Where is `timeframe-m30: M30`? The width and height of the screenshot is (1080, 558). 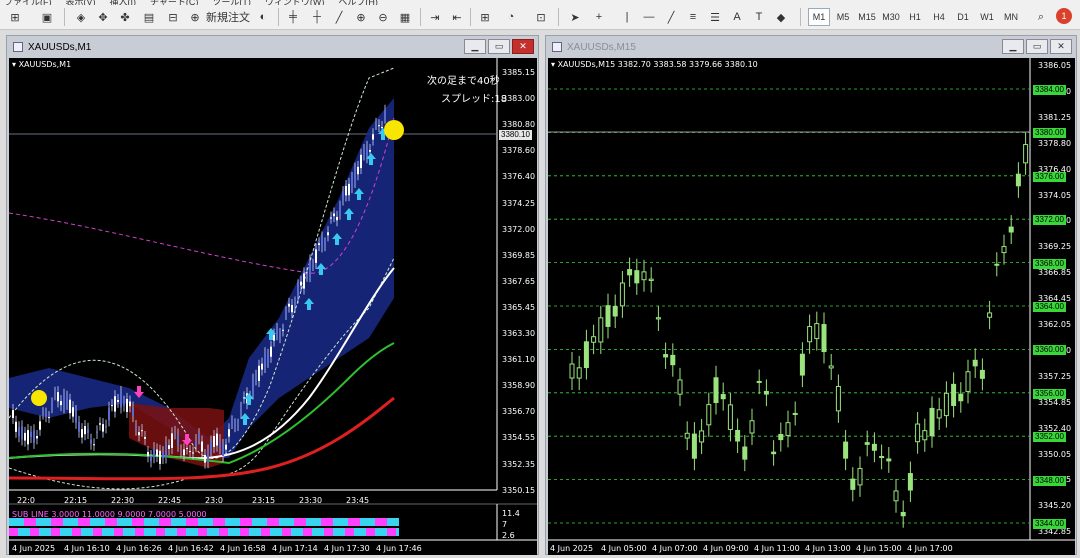
timeframe-m30: M30 is located at coordinates (891, 17).